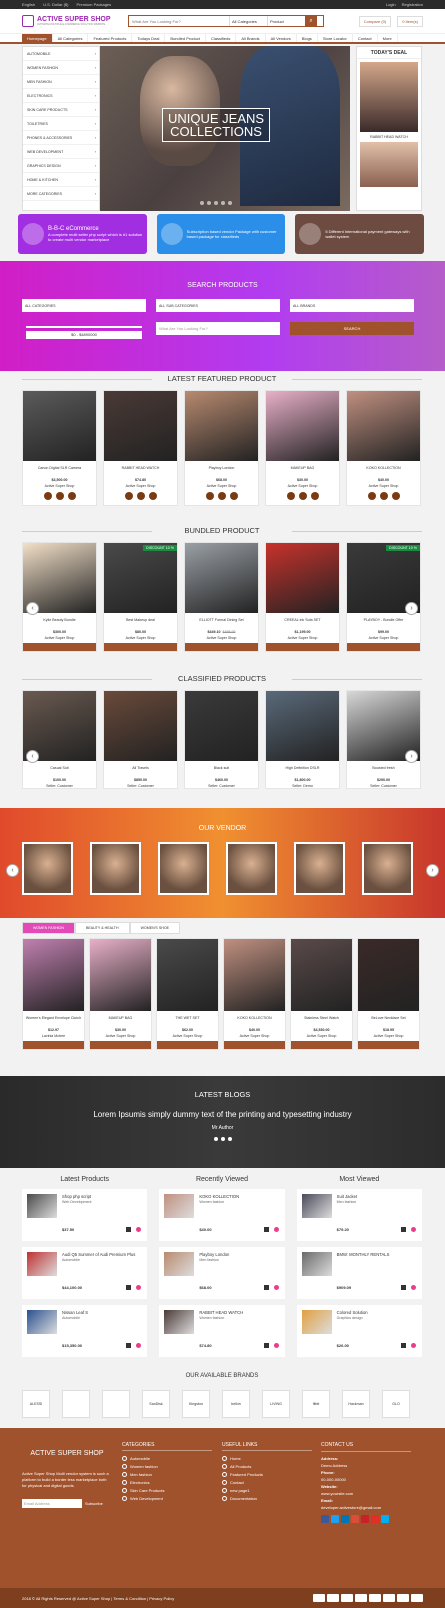 The height and width of the screenshot is (1608, 445). What do you see at coordinates (432, 870) in the screenshot?
I see `vendor-next-arrow: ›` at bounding box center [432, 870].